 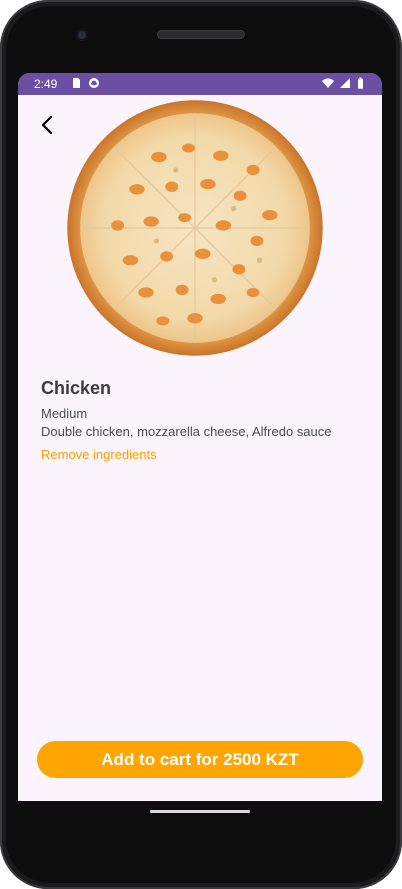 What do you see at coordinates (64, 413) in the screenshot?
I see `product-size: Medium` at bounding box center [64, 413].